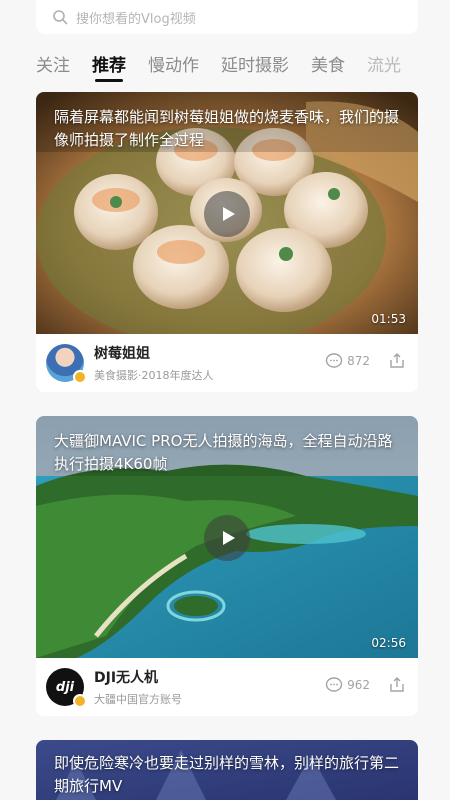 Image resolution: width=450 pixels, height=800 pixels. Describe the element at coordinates (53, 66) in the screenshot. I see `tab-following: 关注` at that location.